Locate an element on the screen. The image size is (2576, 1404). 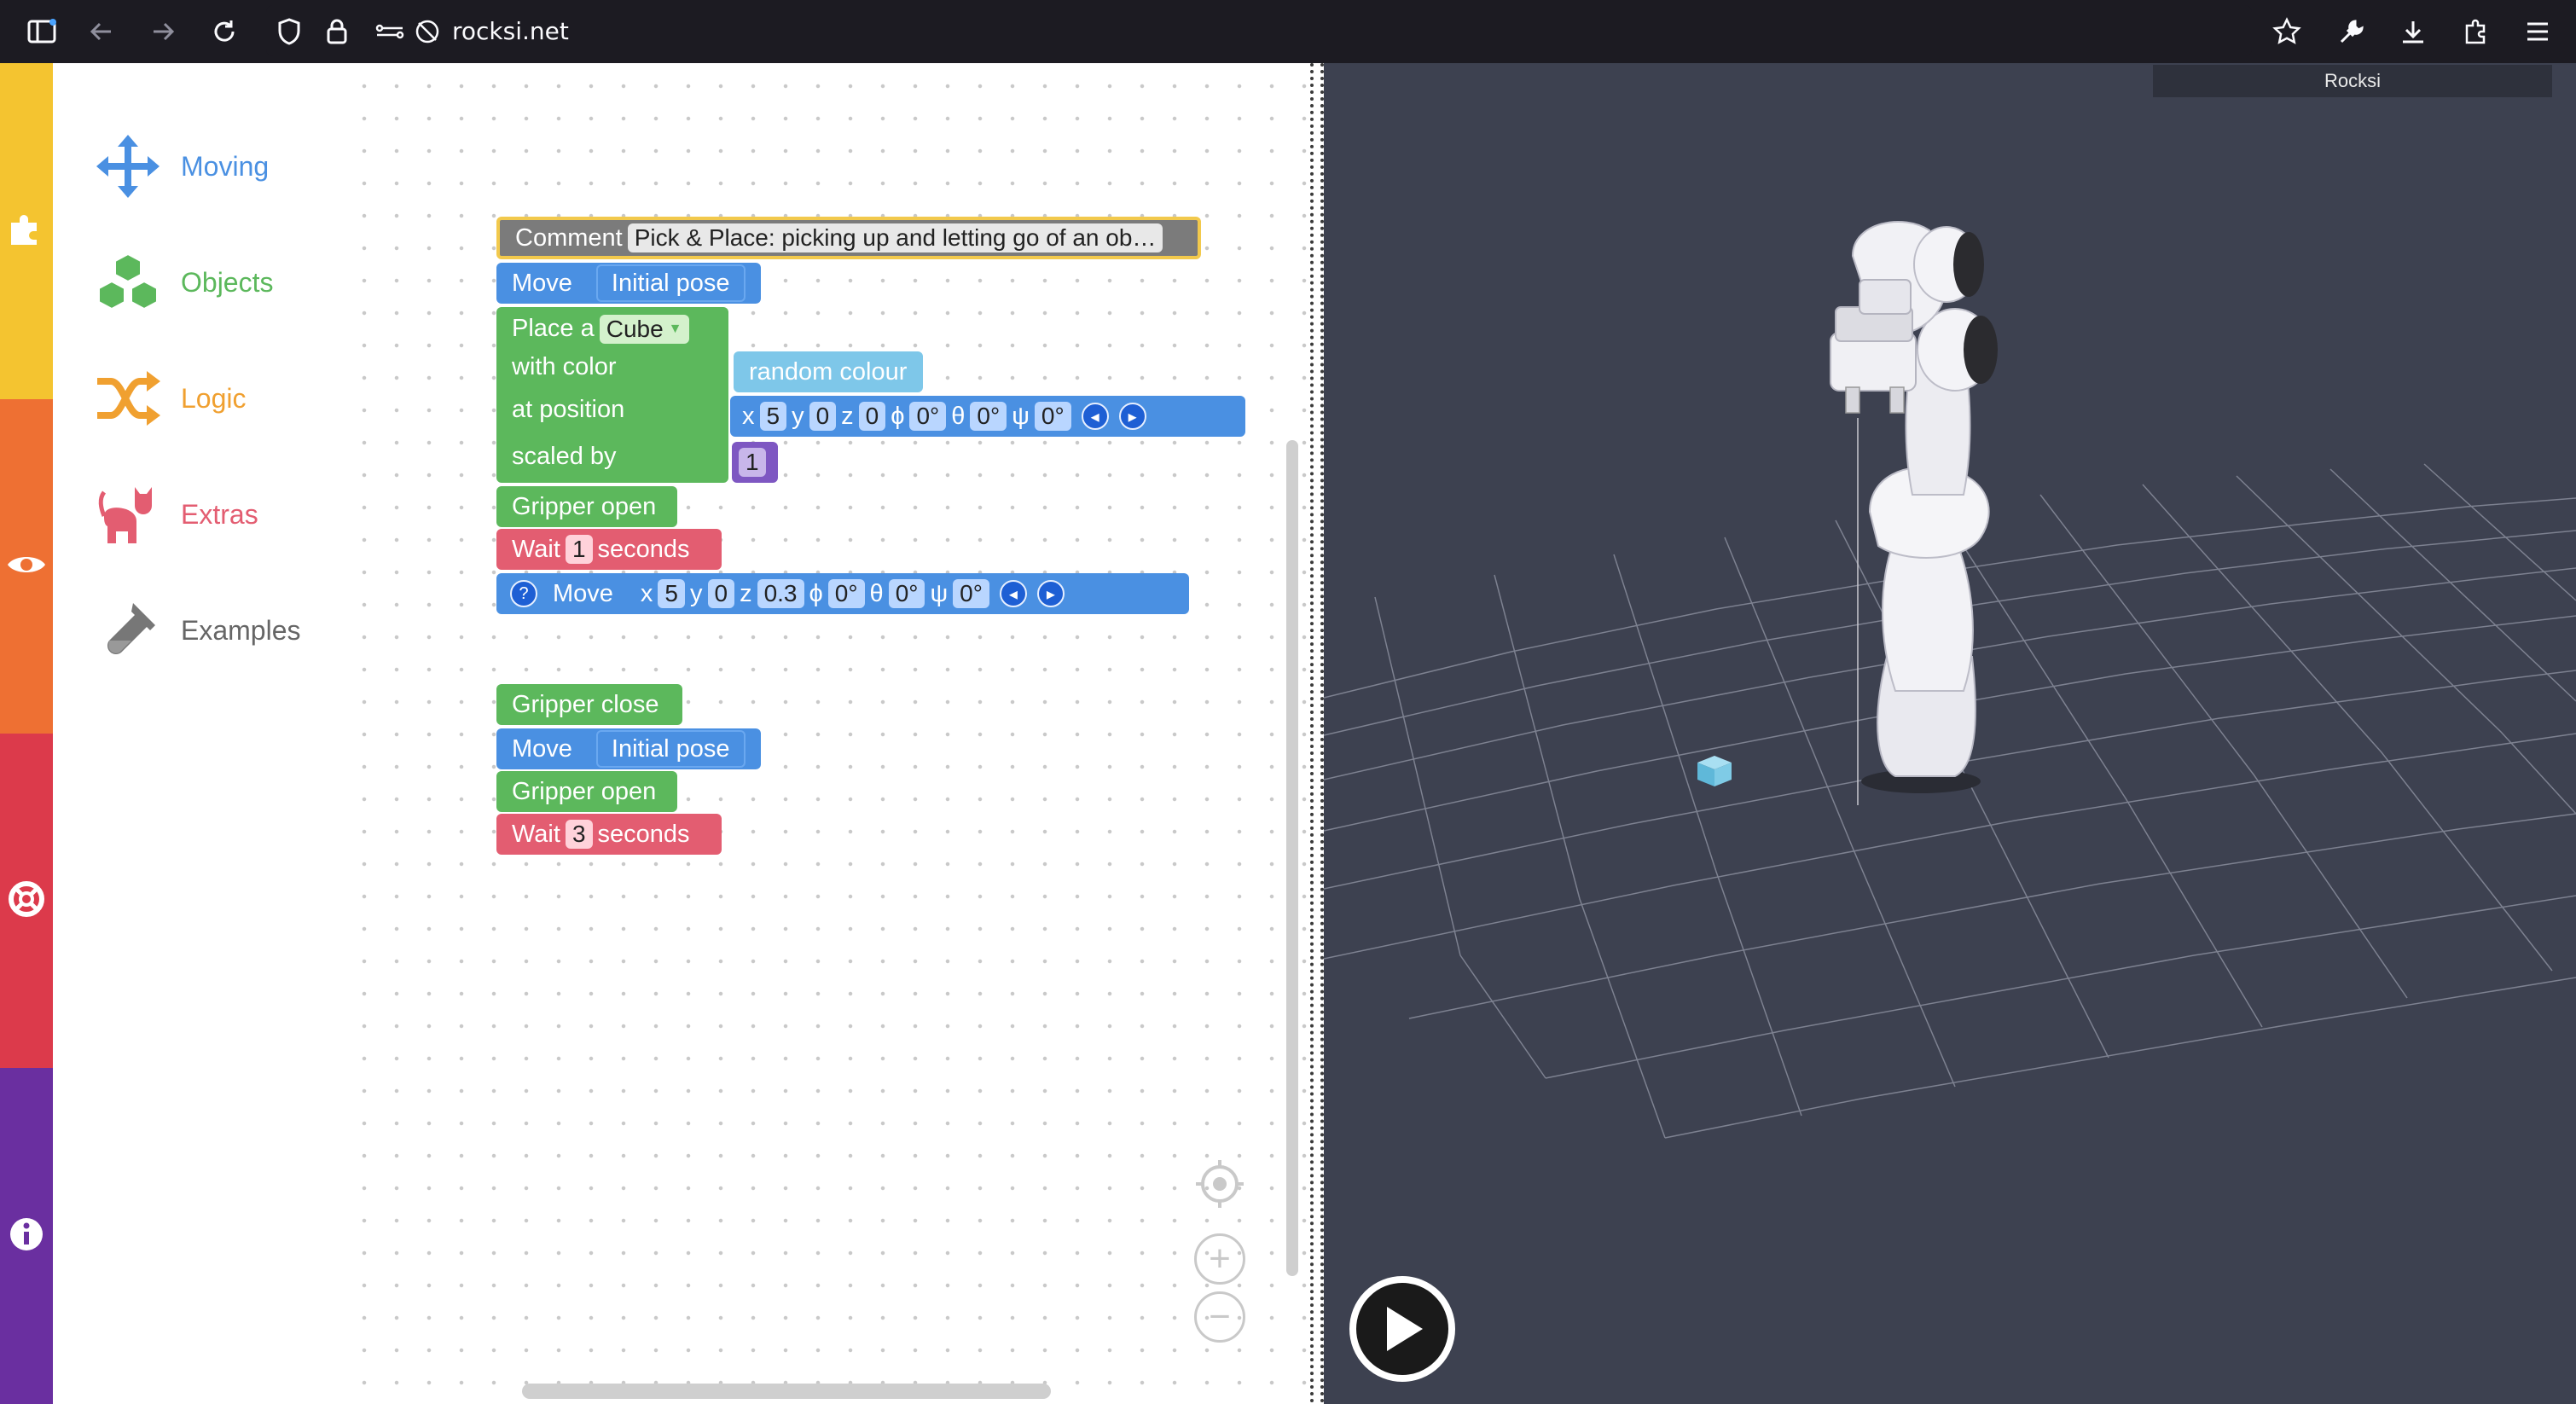
shuffle-icon is located at coordinates (128, 398).